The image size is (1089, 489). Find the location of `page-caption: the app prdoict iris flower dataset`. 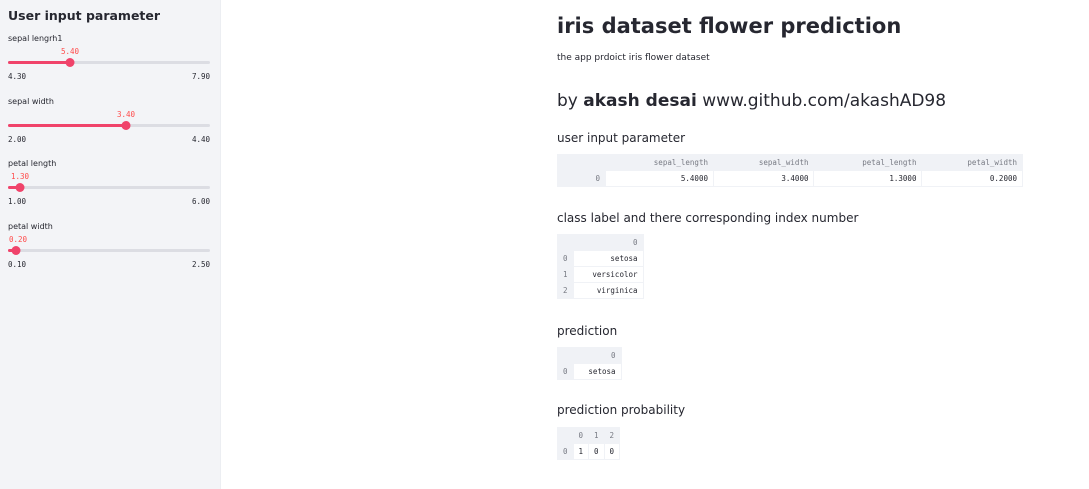

page-caption: the app prdoict iris flower dataset is located at coordinates (633, 58).